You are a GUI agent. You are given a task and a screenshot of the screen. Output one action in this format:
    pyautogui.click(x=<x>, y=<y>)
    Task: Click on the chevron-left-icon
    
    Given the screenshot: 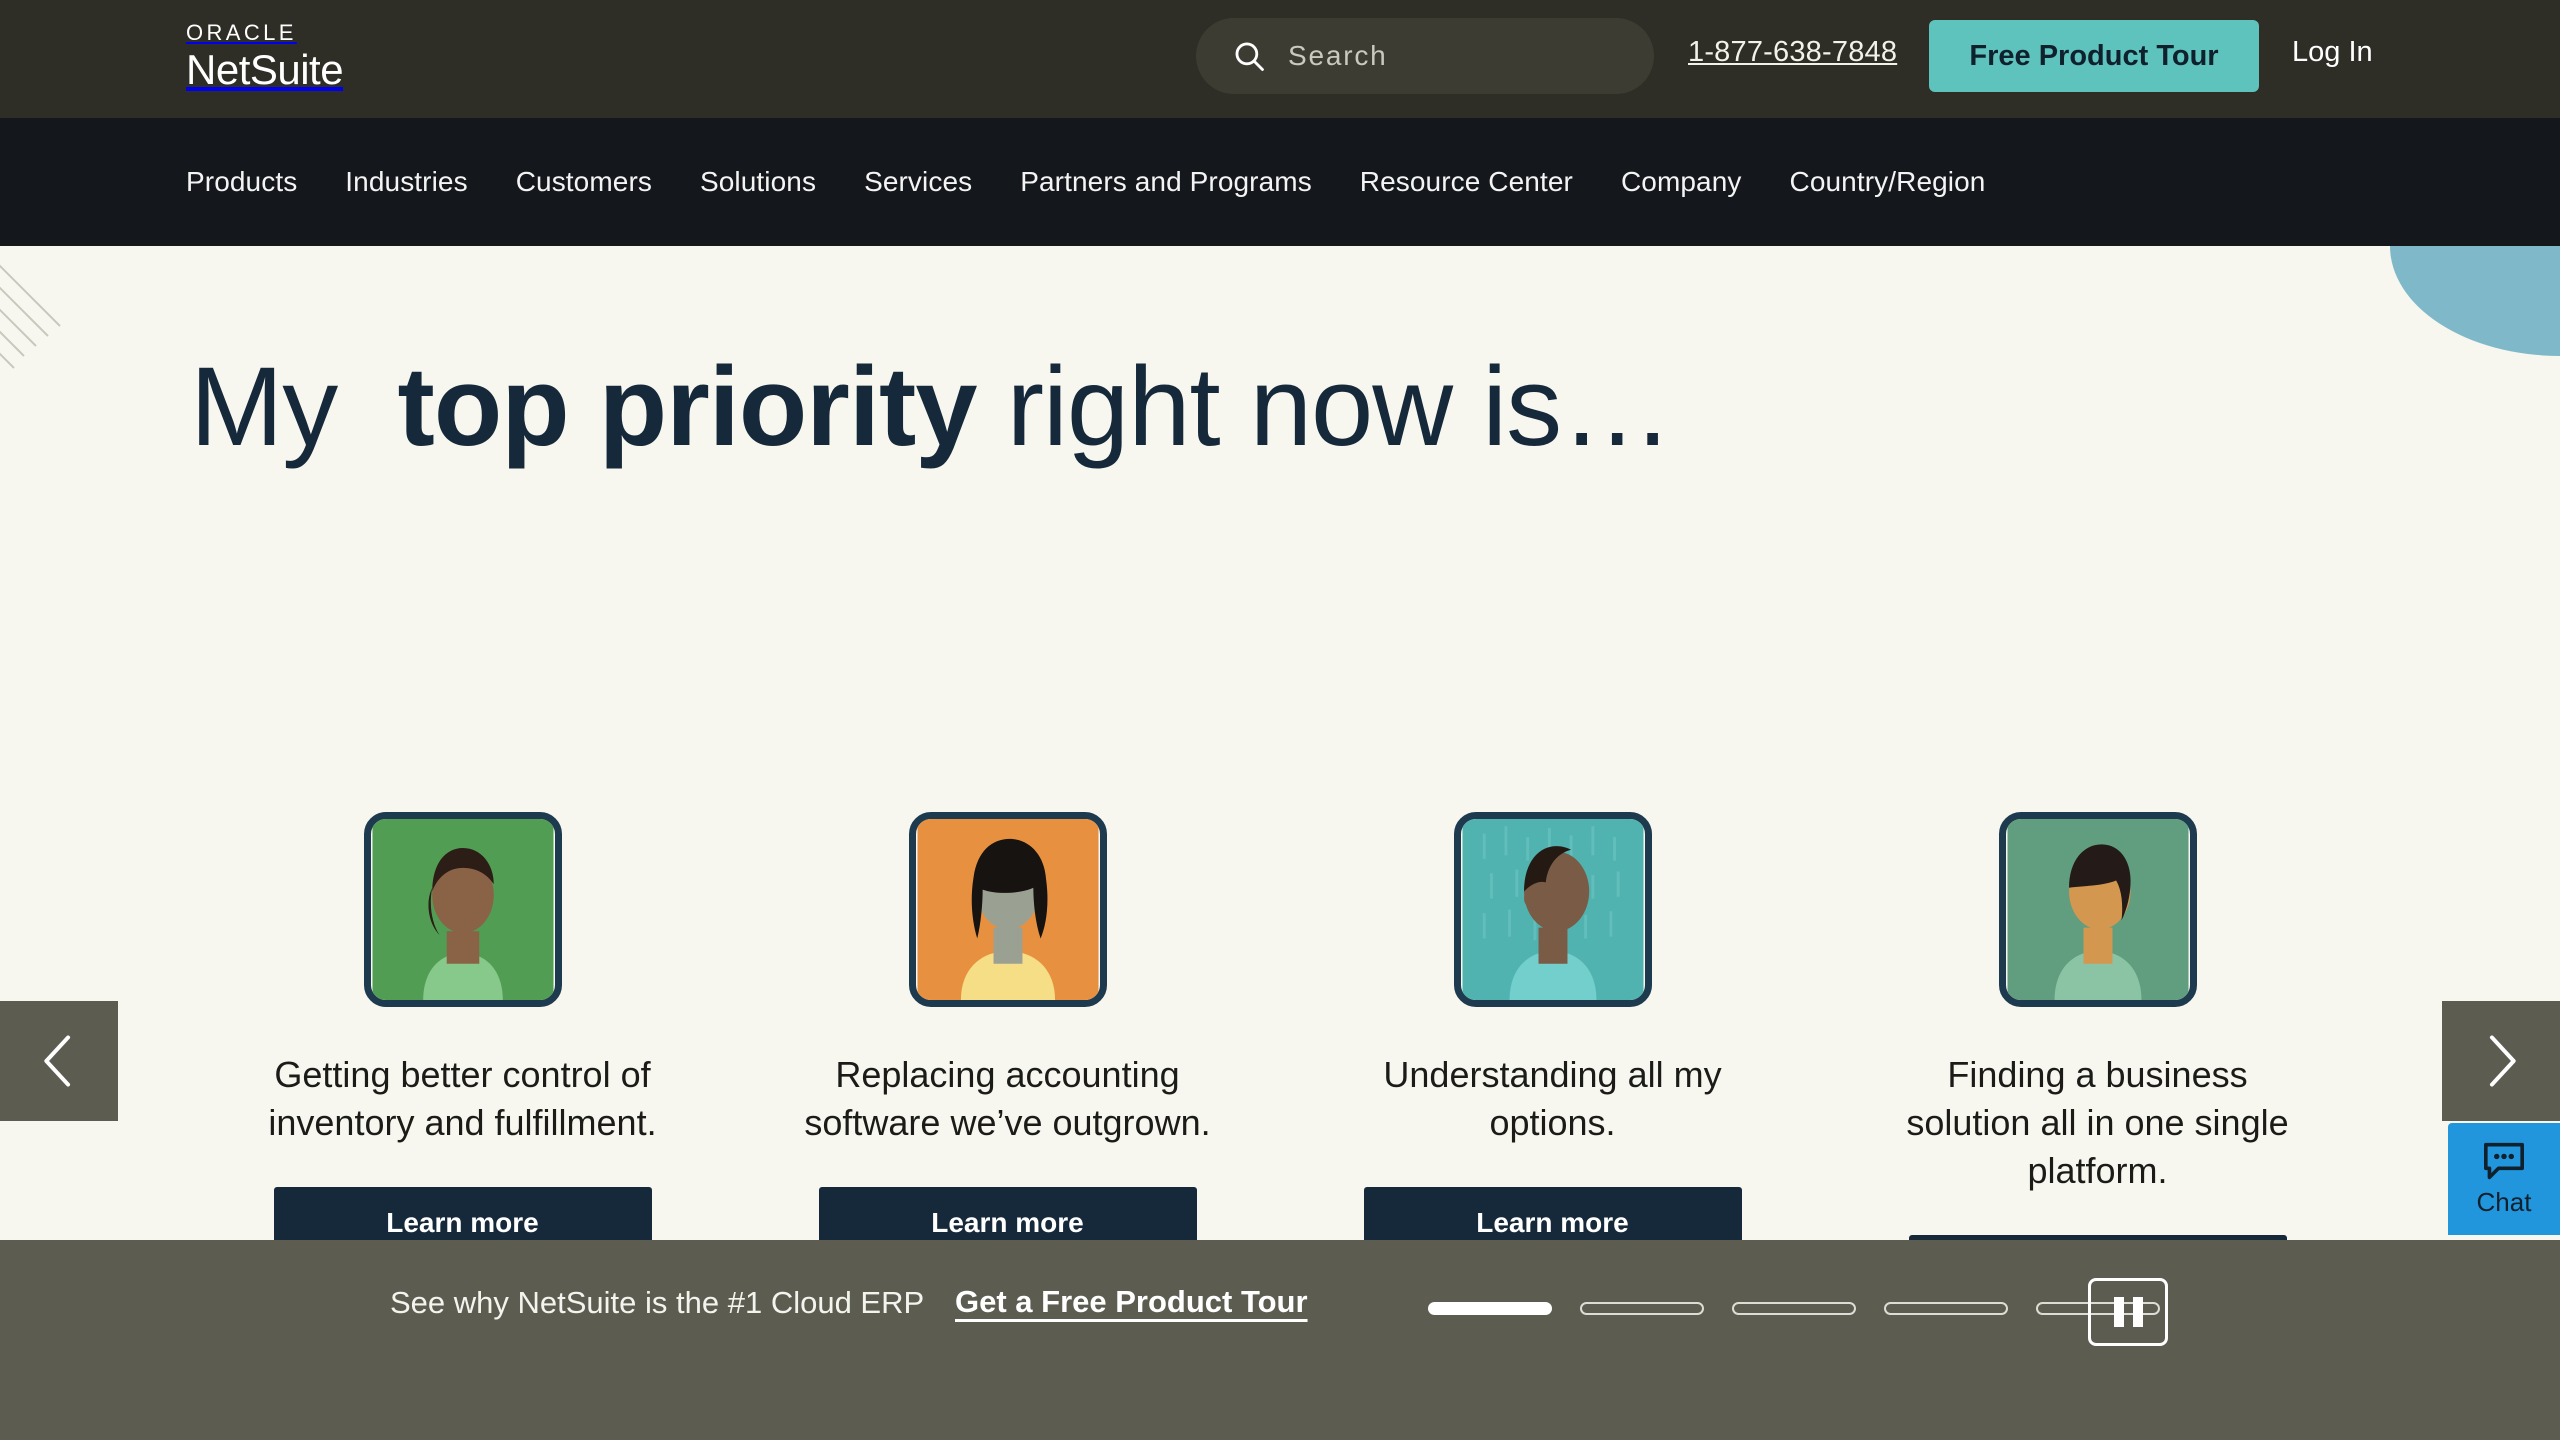 What is the action you would take?
    pyautogui.click(x=57, y=1061)
    